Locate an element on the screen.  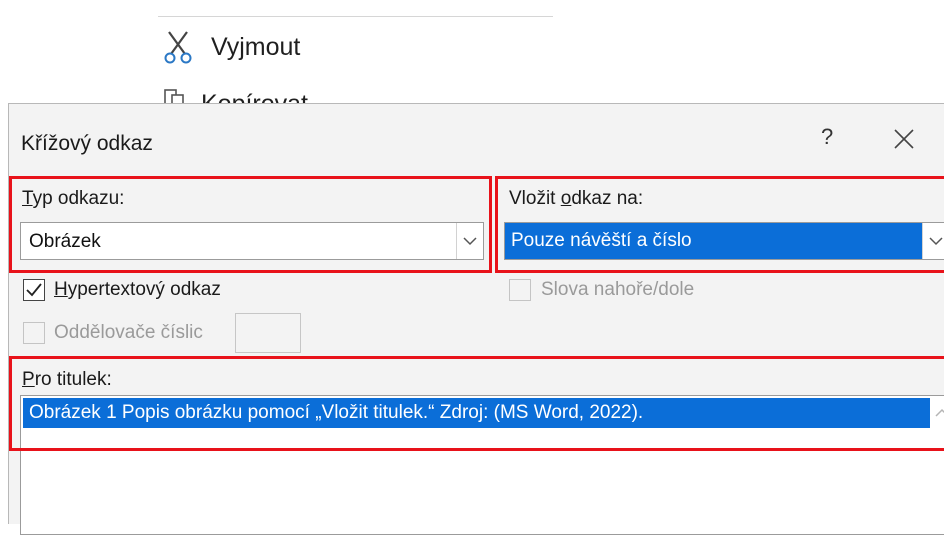
hyperlink-checkbox is located at coordinates (34, 290).